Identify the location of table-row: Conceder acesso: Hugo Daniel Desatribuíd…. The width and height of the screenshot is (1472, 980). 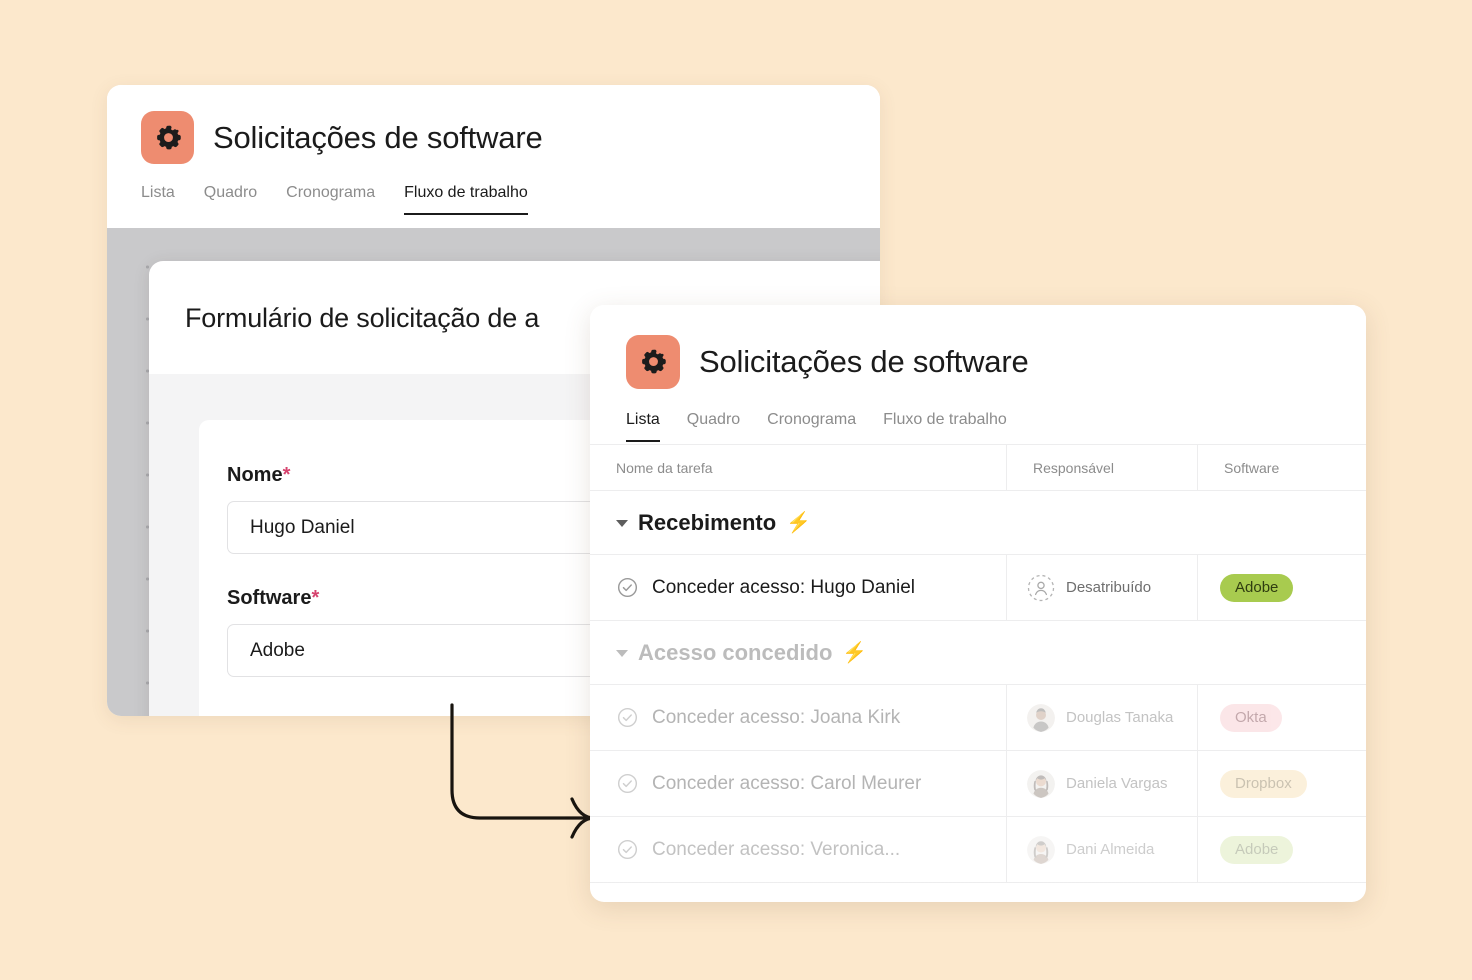
(978, 588).